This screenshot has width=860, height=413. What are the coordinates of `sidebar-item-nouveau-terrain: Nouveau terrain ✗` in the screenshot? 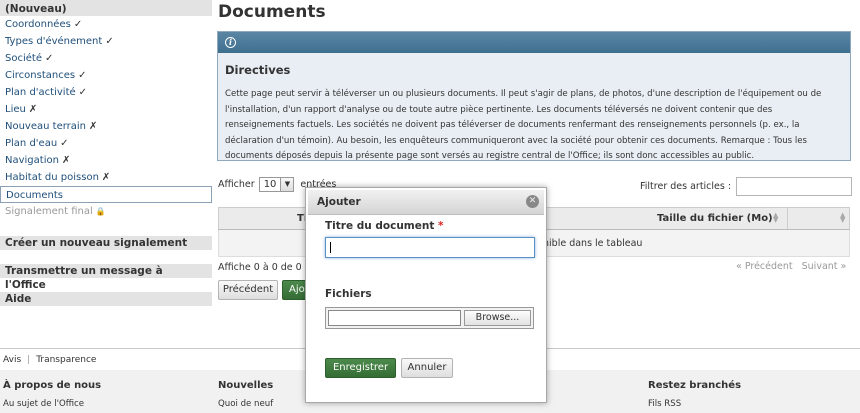 It's located at (106, 126).